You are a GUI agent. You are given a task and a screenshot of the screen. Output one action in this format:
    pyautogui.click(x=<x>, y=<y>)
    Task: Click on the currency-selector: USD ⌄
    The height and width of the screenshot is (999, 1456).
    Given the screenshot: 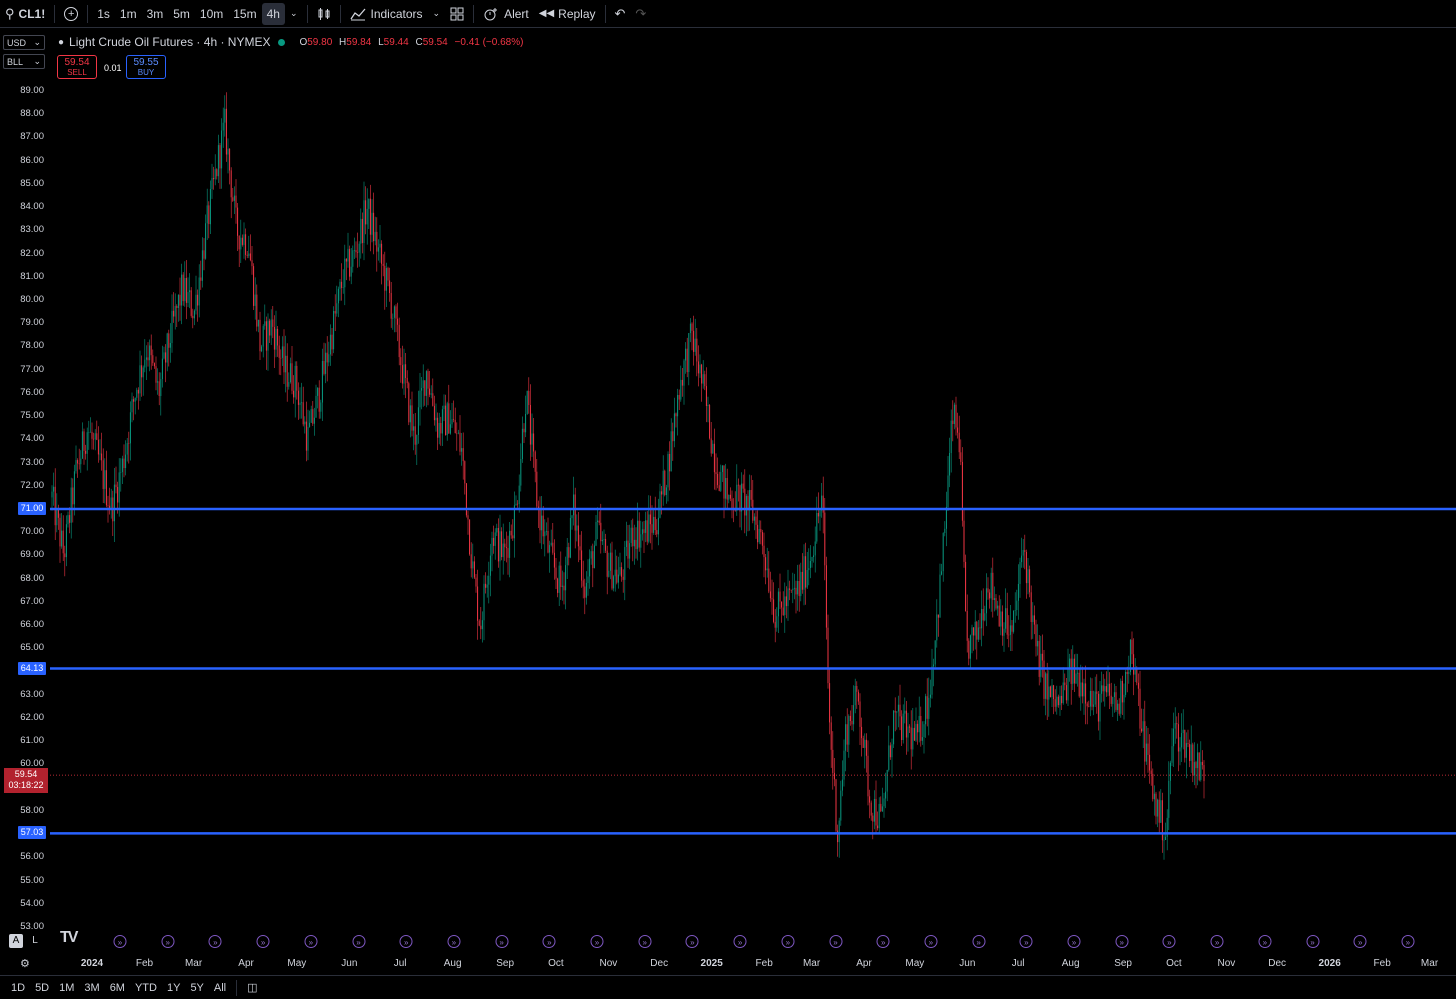 What is the action you would take?
    pyautogui.click(x=24, y=42)
    